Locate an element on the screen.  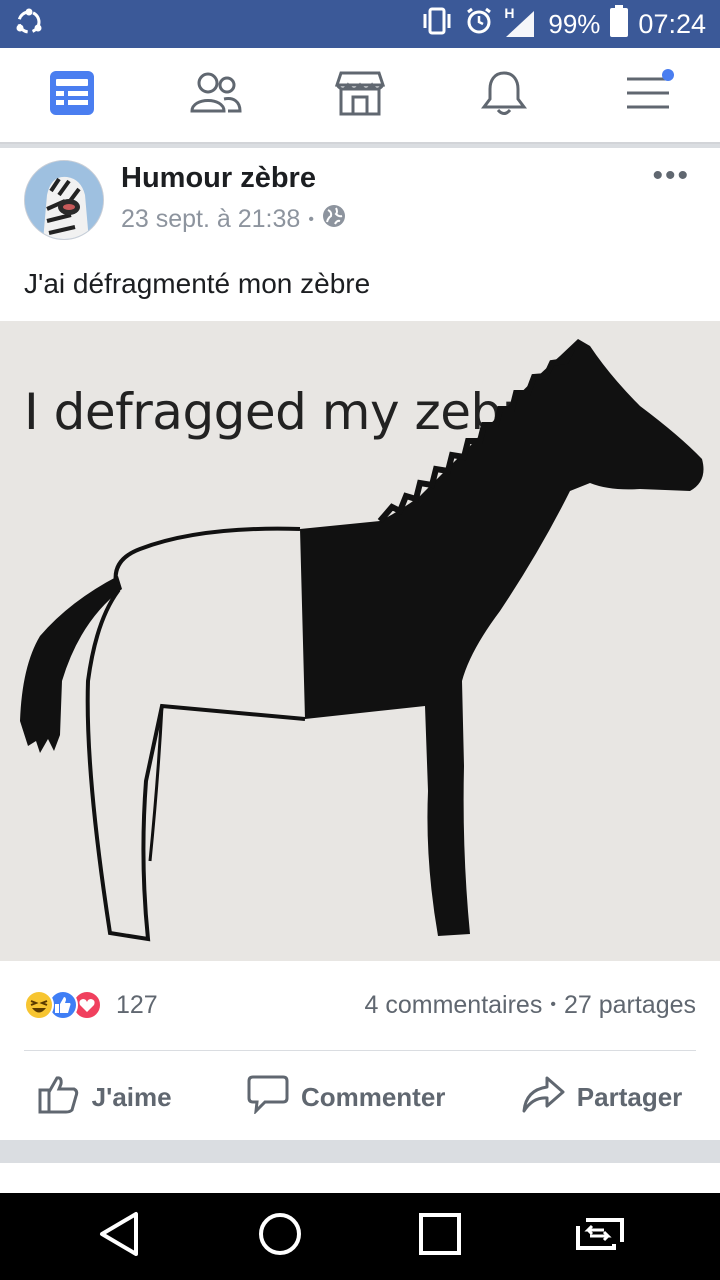
back-button is located at coordinates (120, 1237).